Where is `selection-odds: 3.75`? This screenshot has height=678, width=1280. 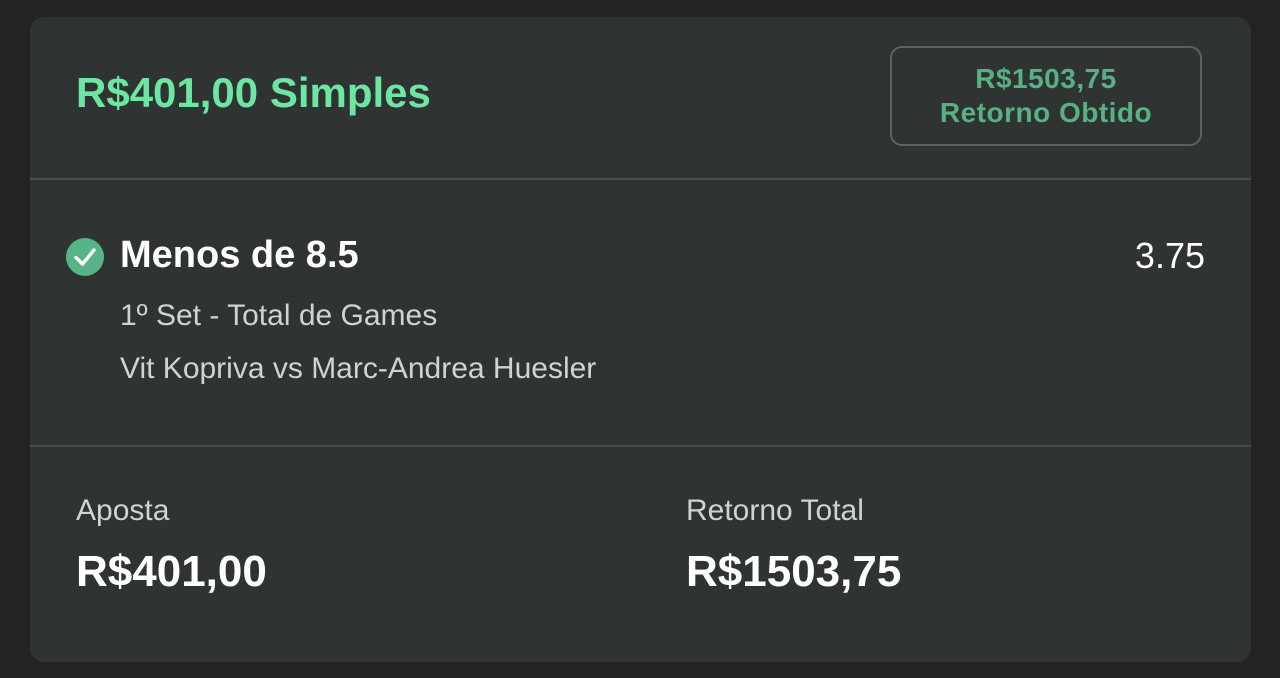
selection-odds: 3.75 is located at coordinates (1169, 255).